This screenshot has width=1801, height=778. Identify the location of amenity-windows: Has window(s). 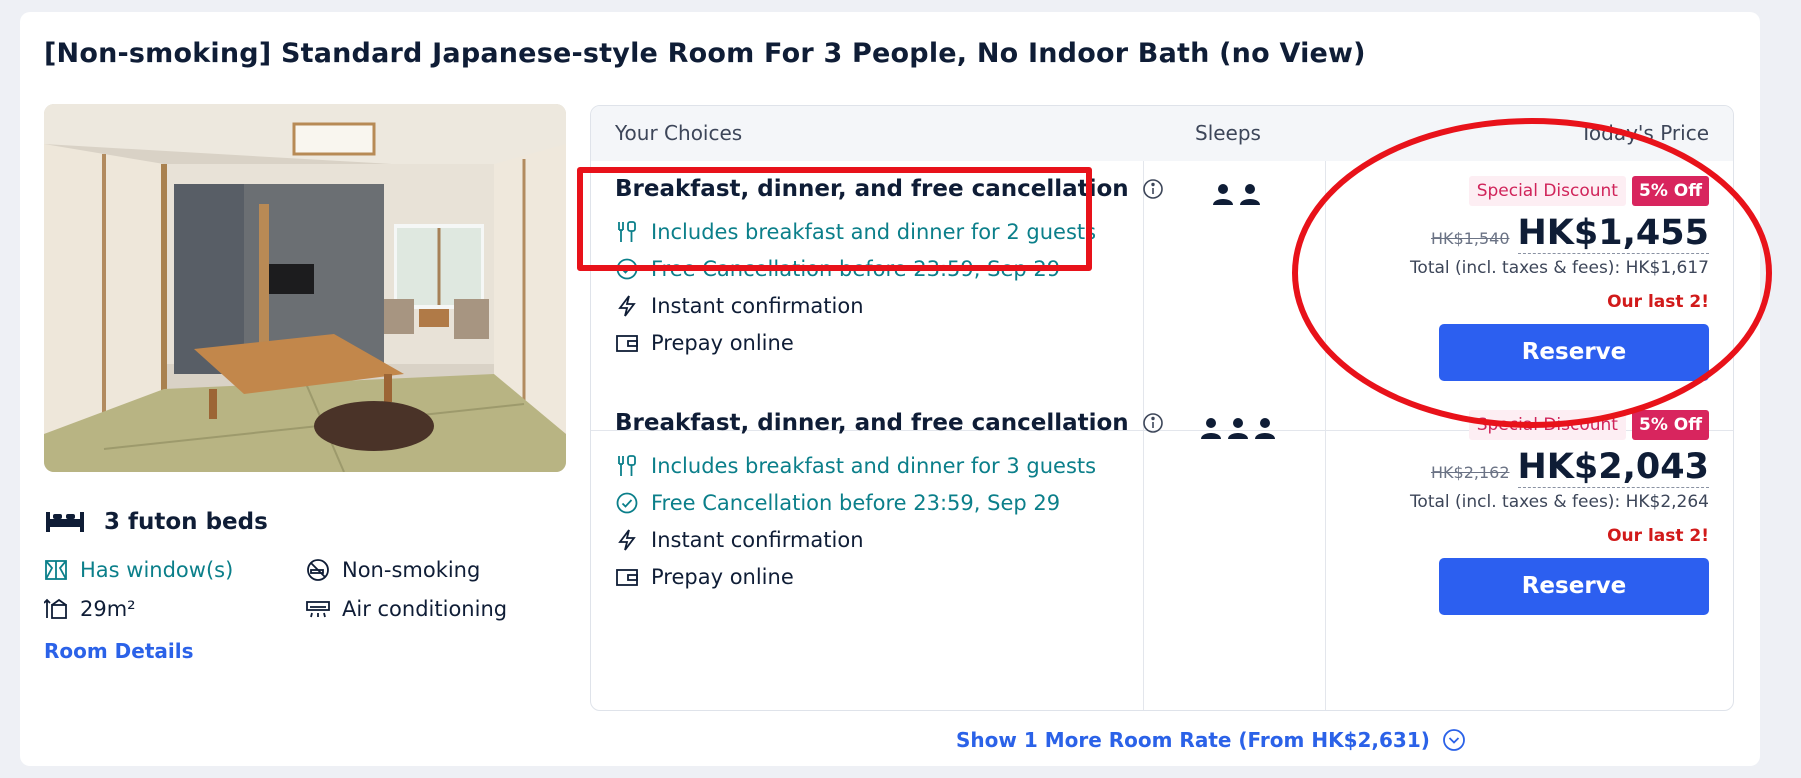
(138, 570).